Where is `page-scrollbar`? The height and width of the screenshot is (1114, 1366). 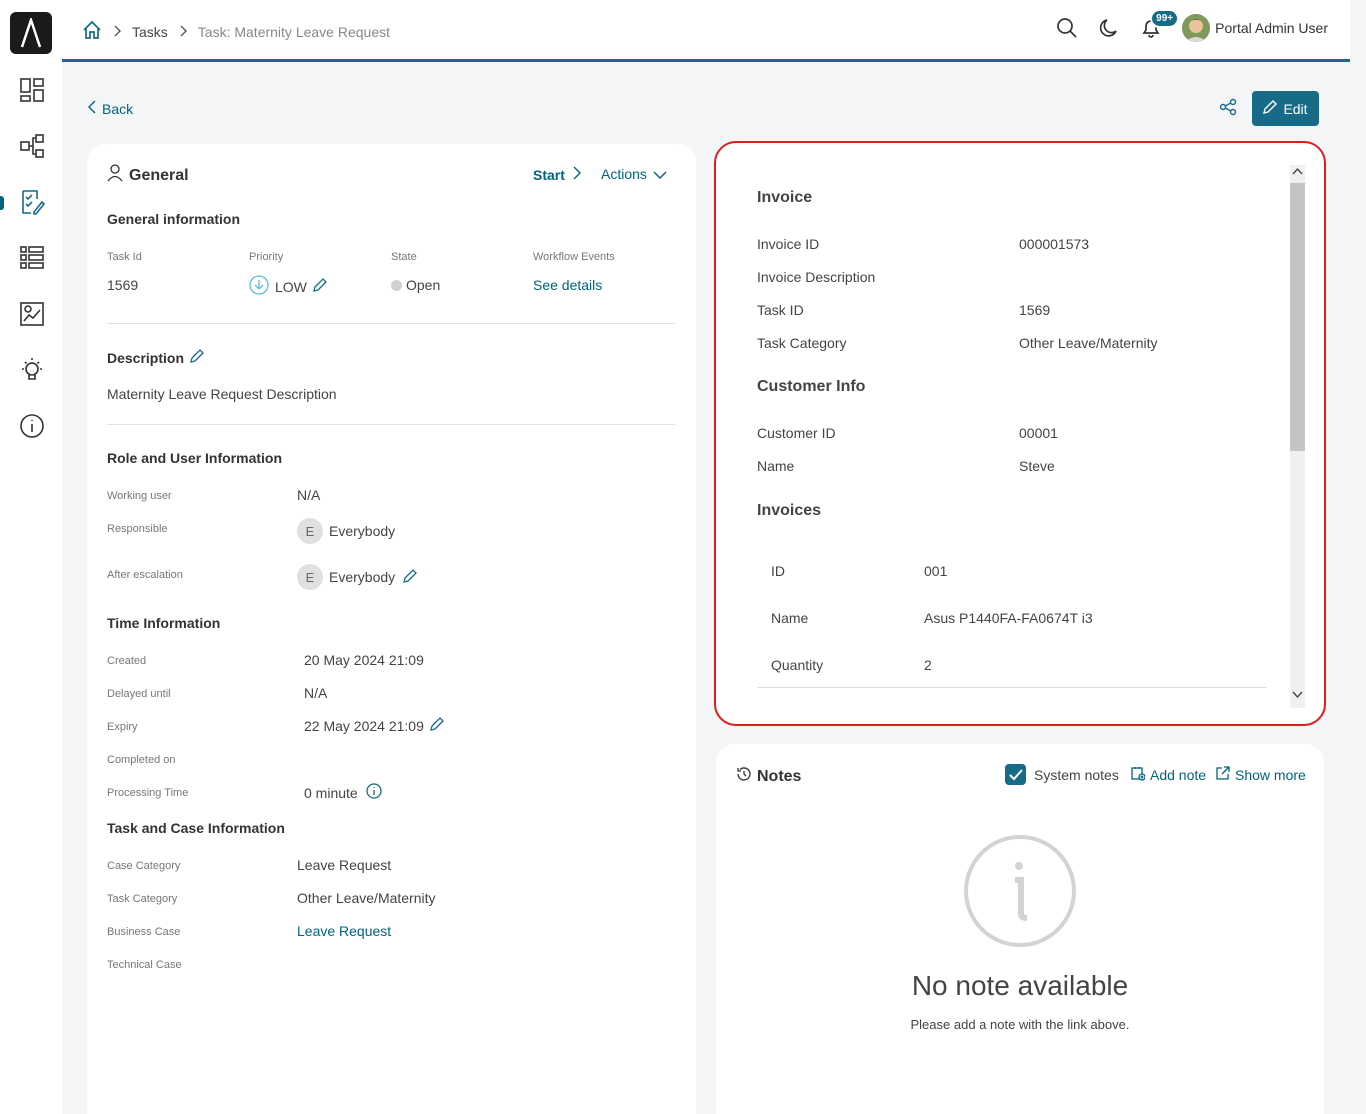 page-scrollbar is located at coordinates (1358, 557).